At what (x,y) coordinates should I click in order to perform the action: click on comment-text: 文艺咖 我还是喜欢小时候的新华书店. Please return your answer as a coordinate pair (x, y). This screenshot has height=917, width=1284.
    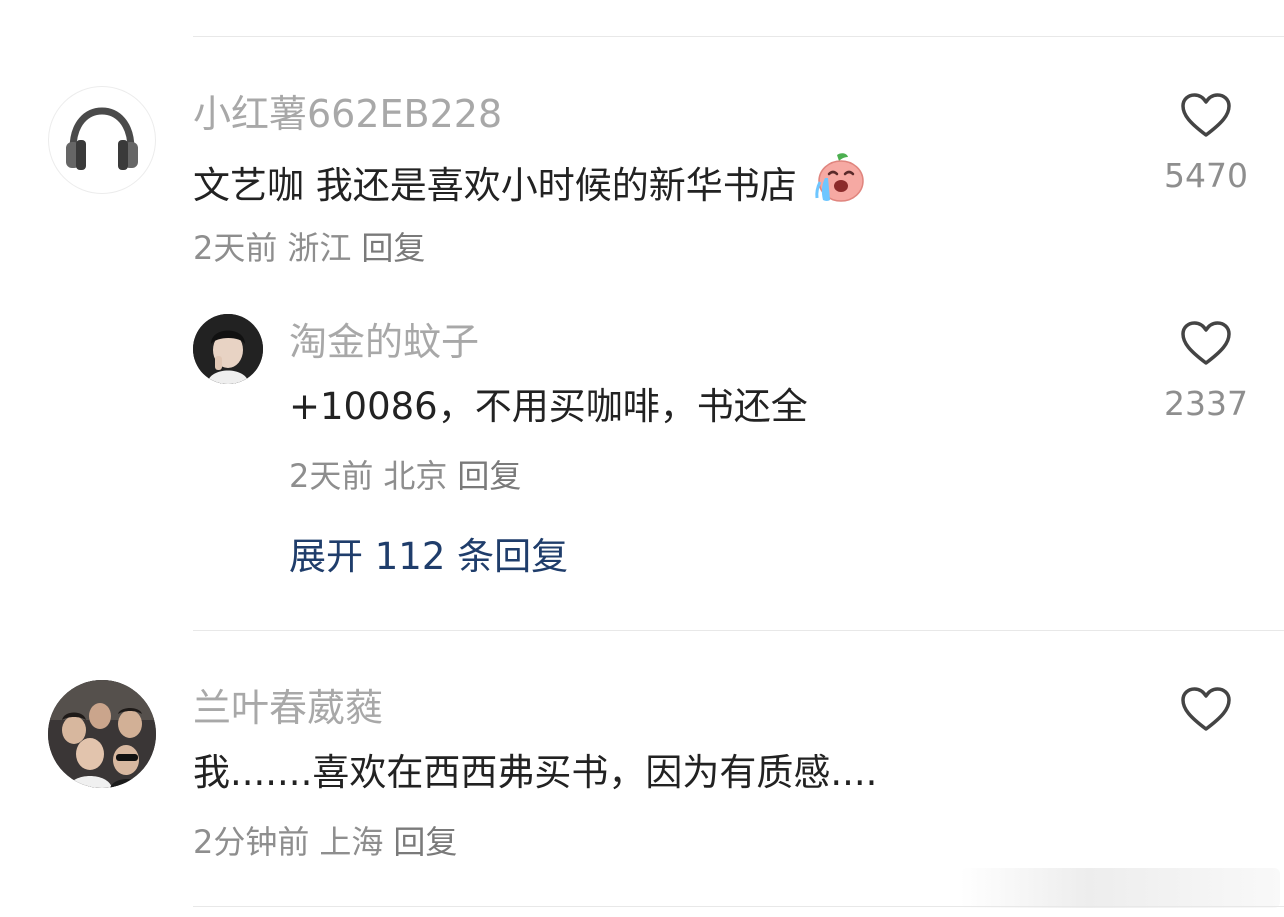
    Looking at the image, I should click on (530, 186).